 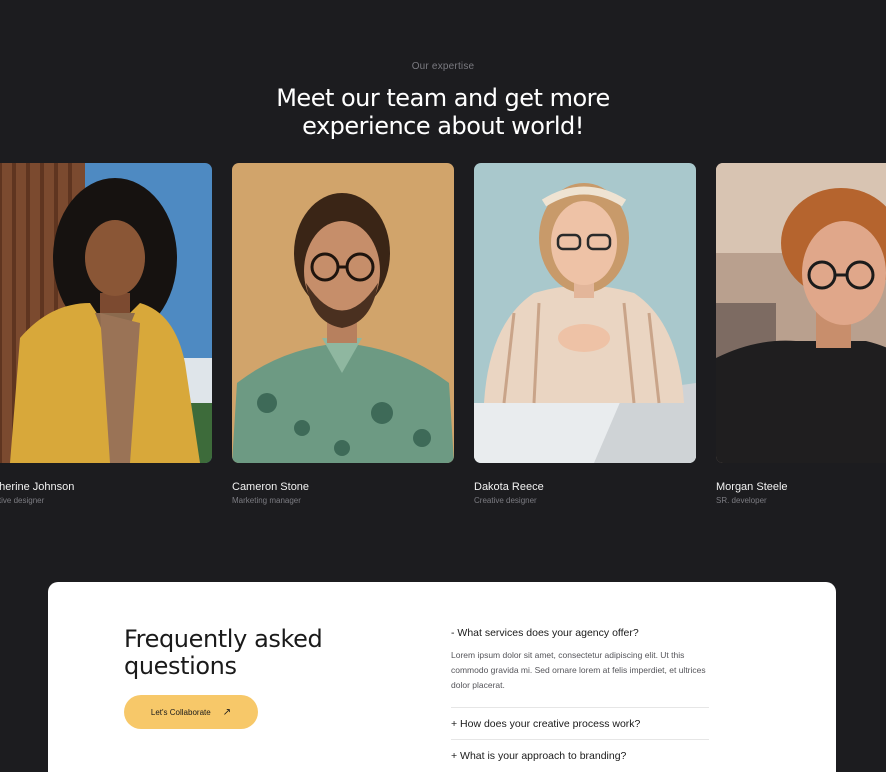 I want to click on faq-item: + How does your creative process work?, so click(x=580, y=724).